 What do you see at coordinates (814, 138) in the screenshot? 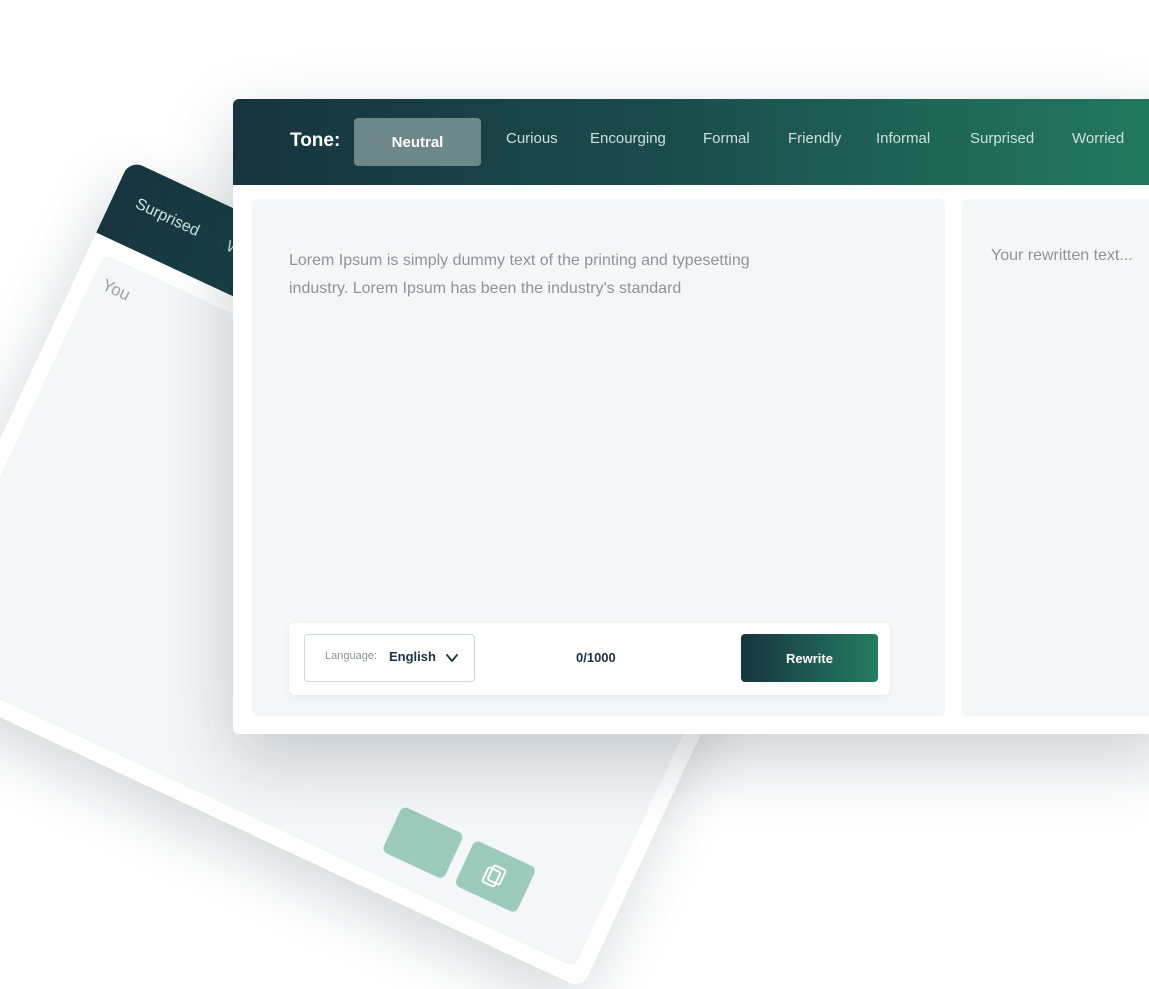
I see `tone-tab-friendly: Friendly` at bounding box center [814, 138].